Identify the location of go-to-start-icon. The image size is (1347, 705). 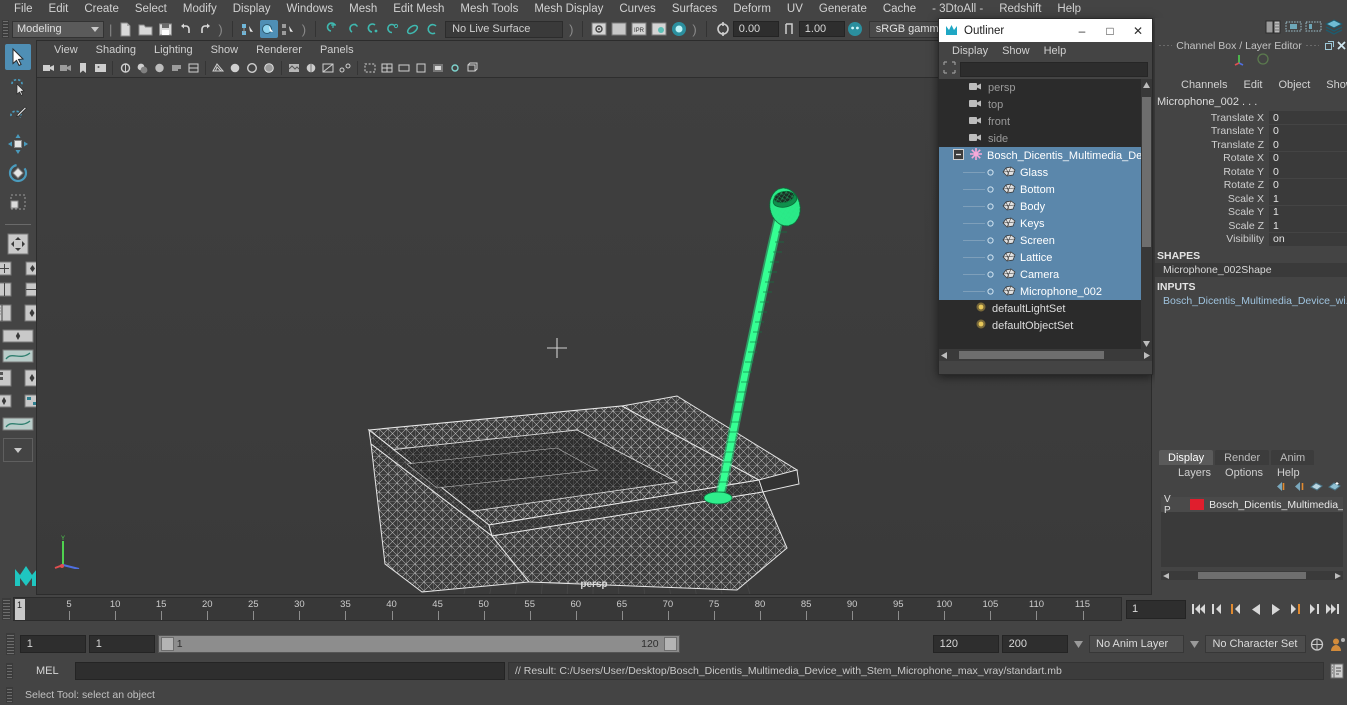
(1199, 609).